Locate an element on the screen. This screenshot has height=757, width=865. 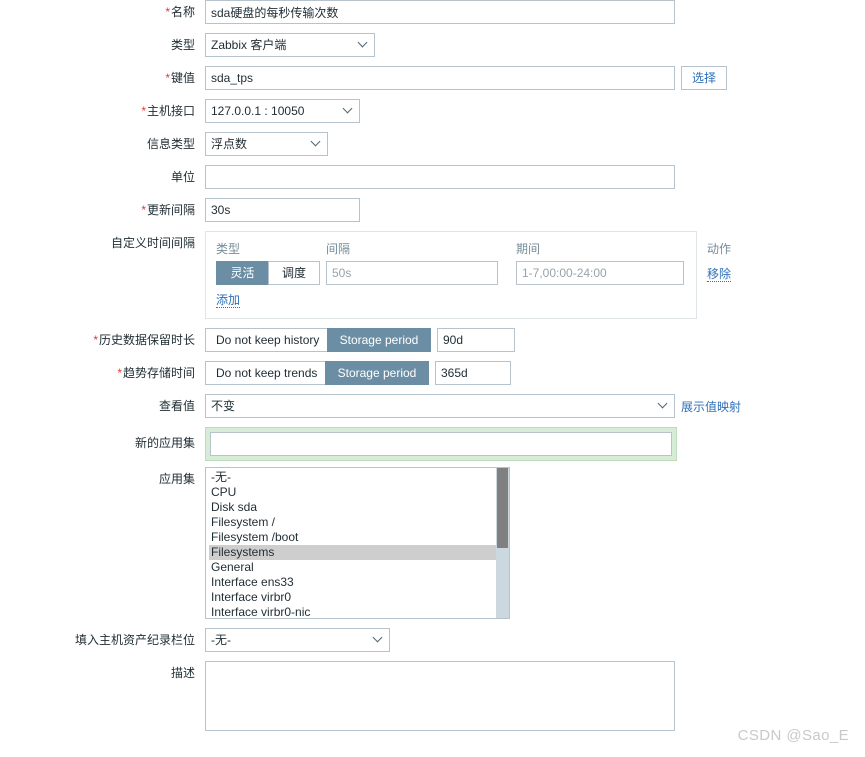
label-description: 描述 is located at coordinates (102, 673).